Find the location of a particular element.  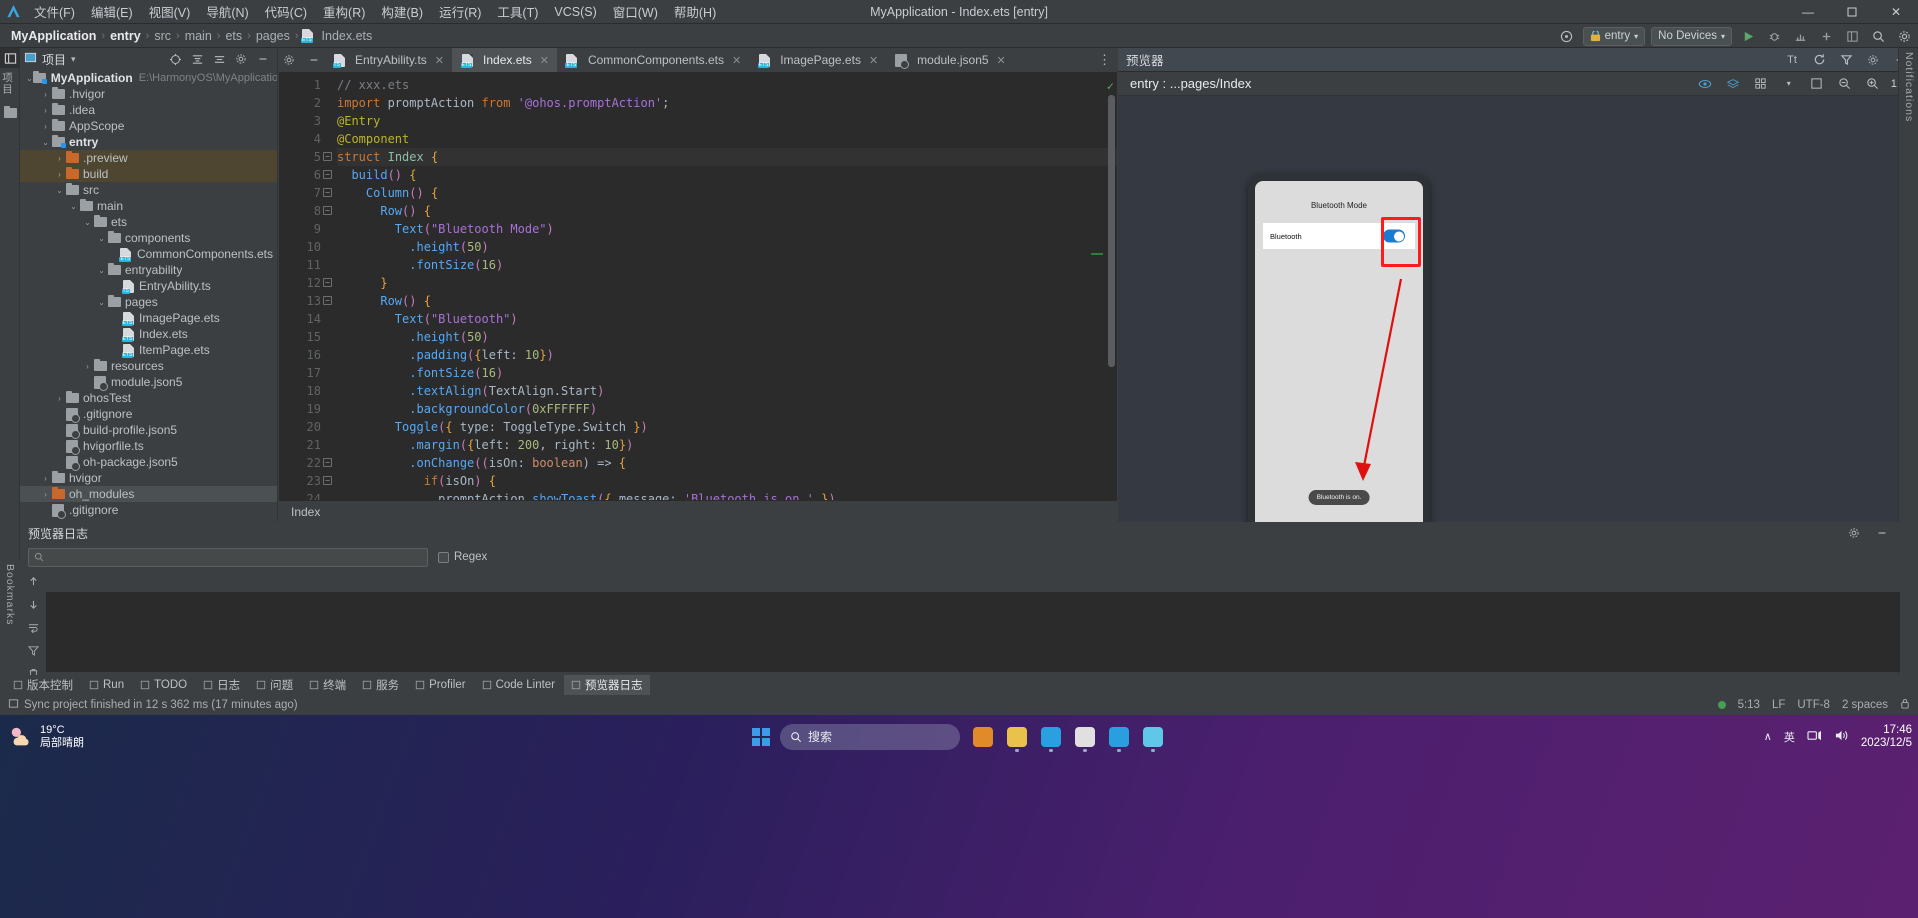

editor-tab-commoncomponents-ets: ETS CommonComponents.ets ✕ is located at coordinates (653, 60).